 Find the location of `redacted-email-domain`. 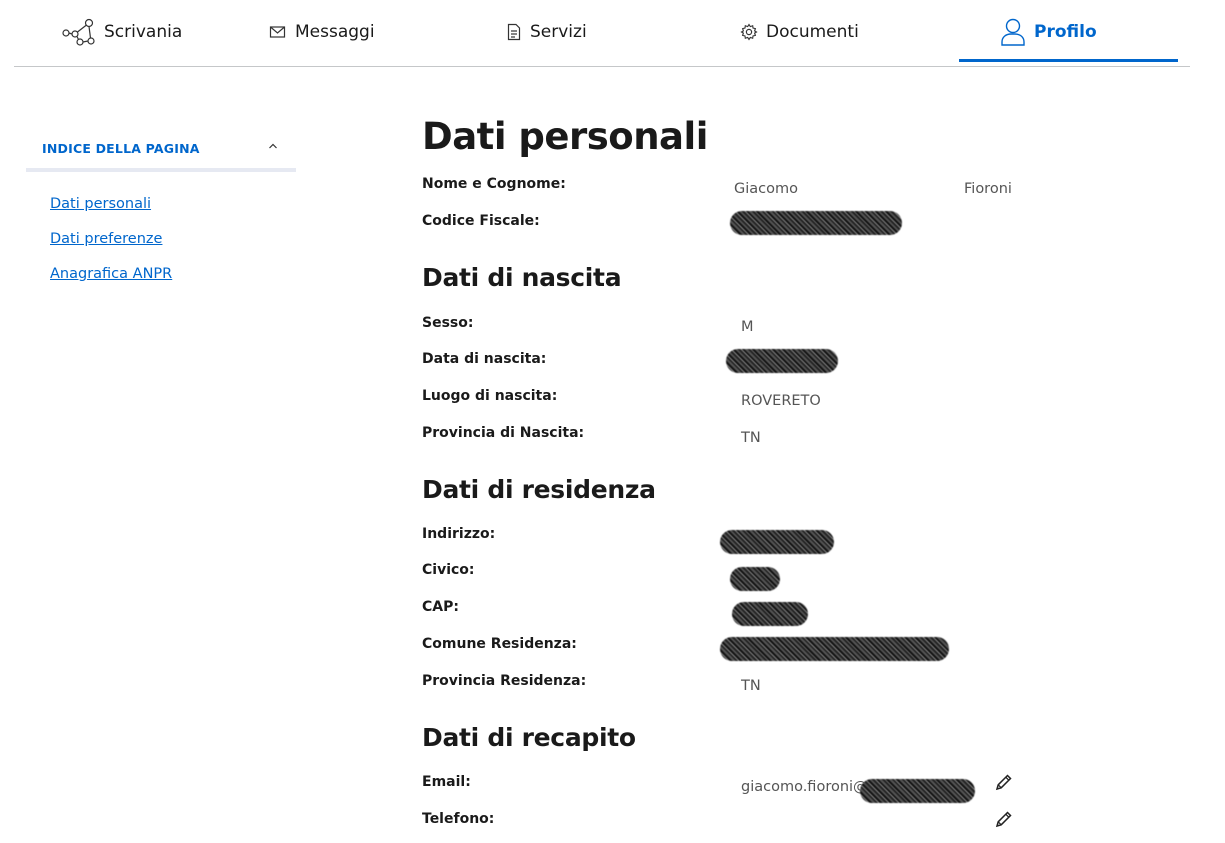

redacted-email-domain is located at coordinates (917, 791).